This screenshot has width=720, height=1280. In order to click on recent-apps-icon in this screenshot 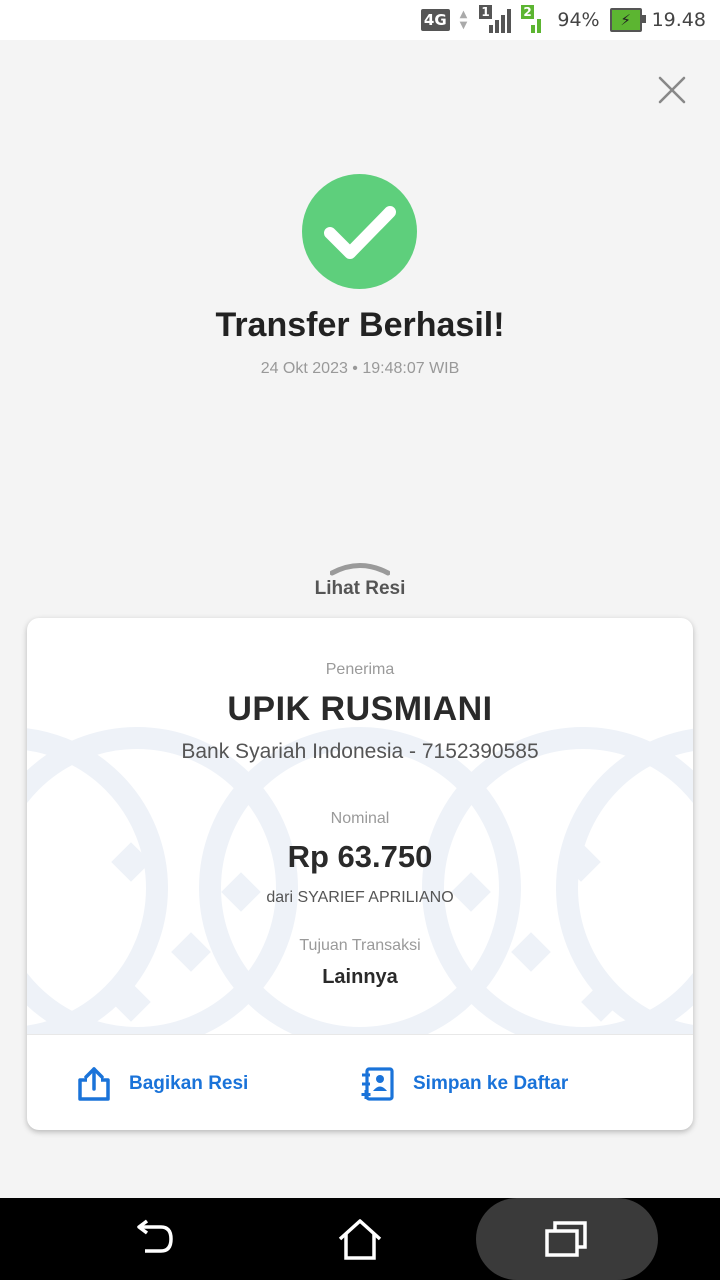, I will do `click(566, 1239)`.